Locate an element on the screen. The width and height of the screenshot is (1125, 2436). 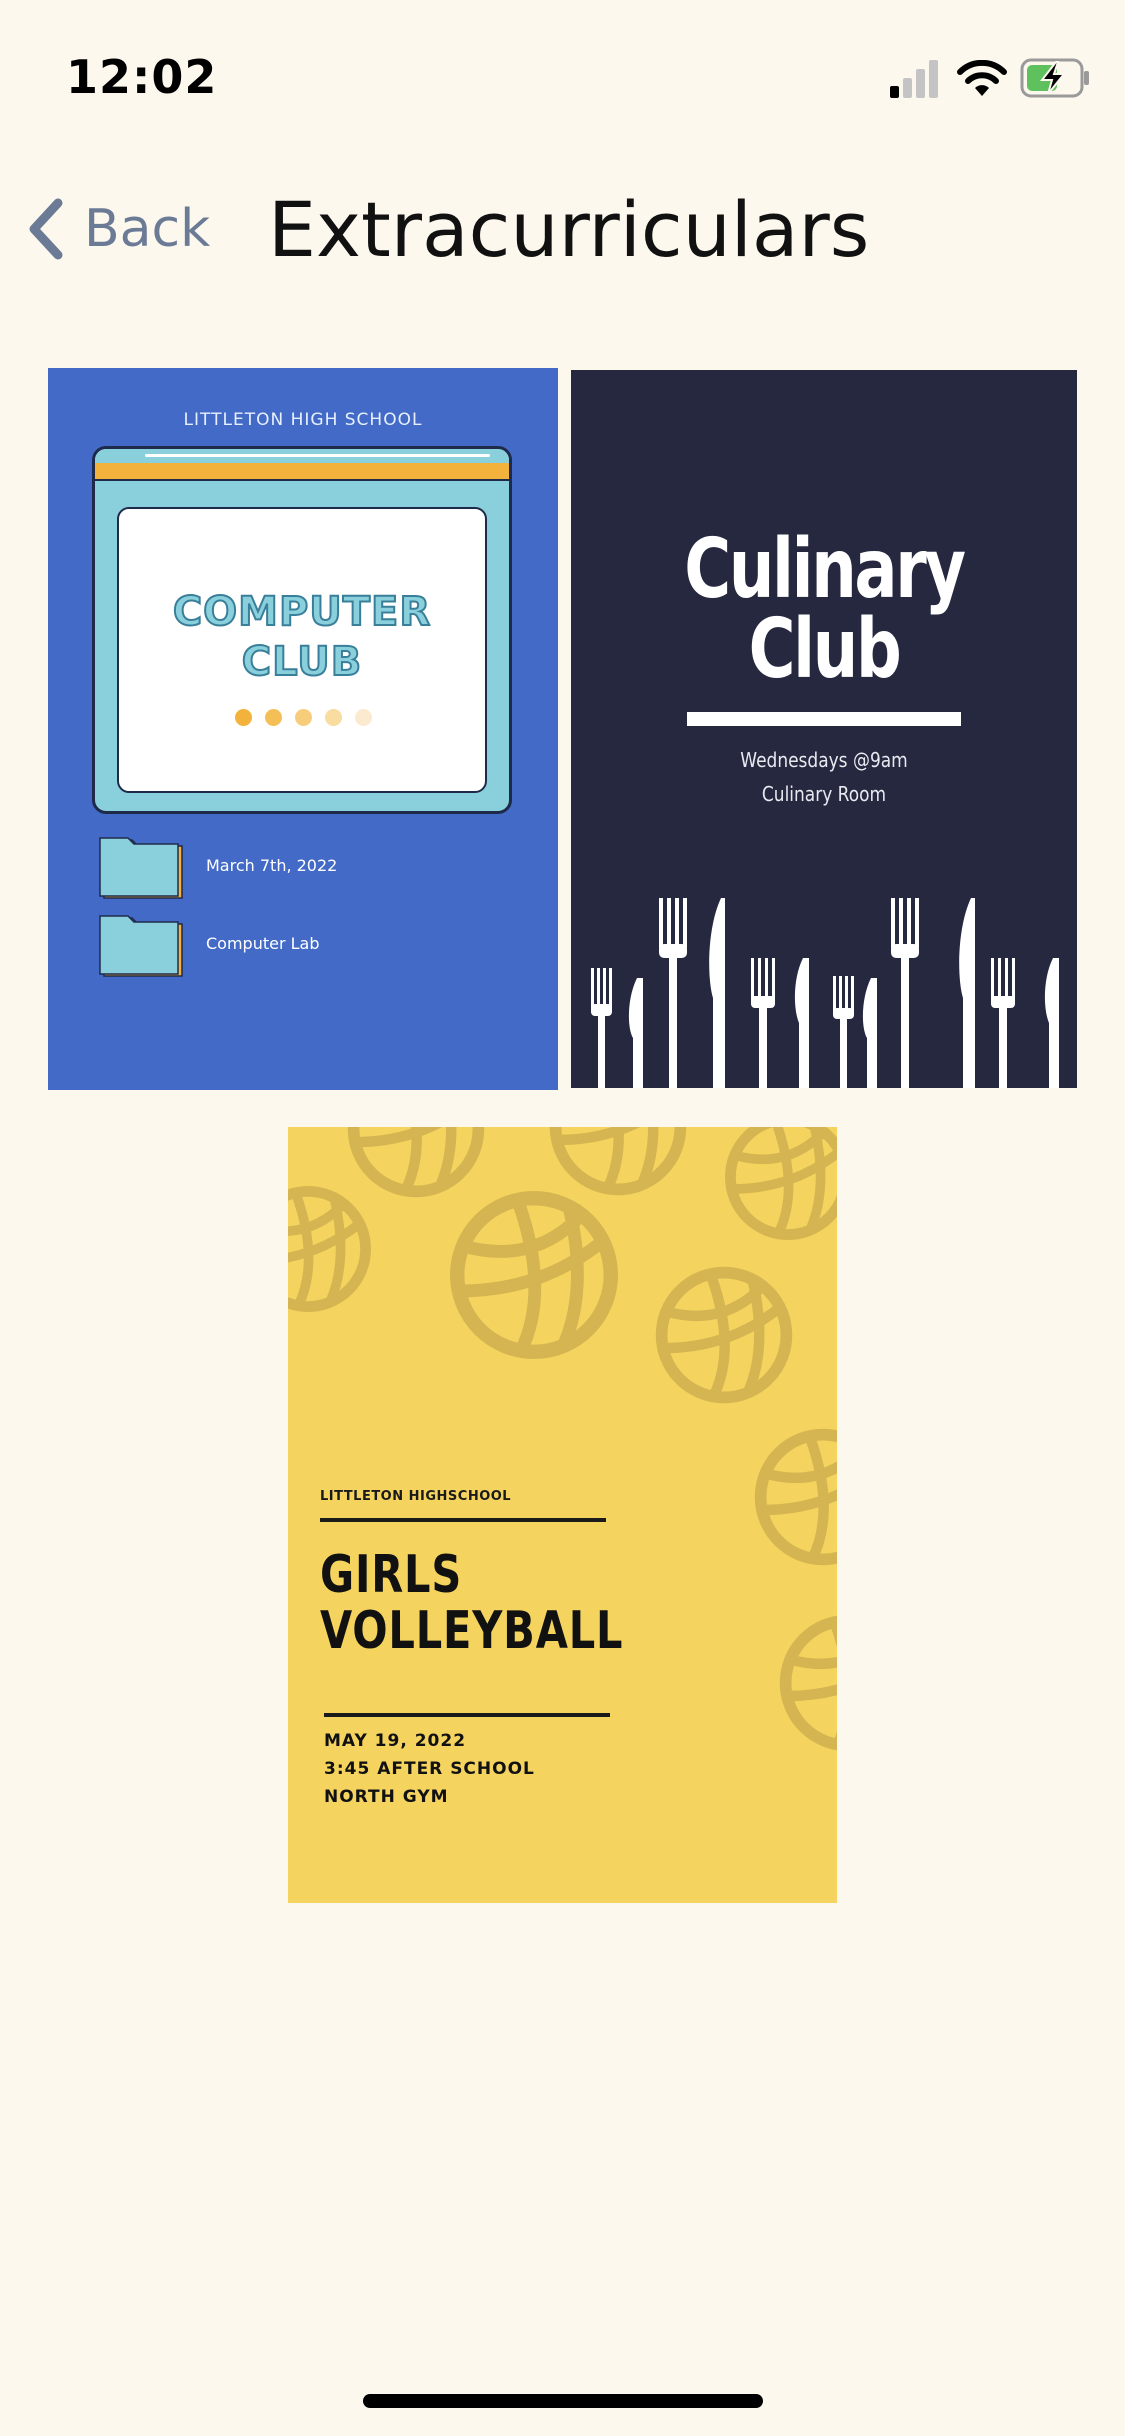
poster-title: GIRLS VOLLEYBALL is located at coordinates (472, 1603).